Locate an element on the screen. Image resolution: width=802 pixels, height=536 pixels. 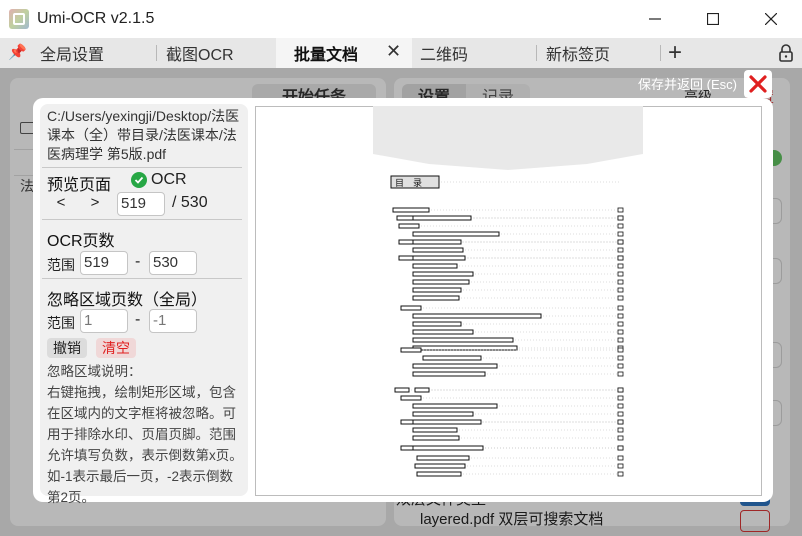
ocr-range-dash: - is located at coordinates (138, 261).